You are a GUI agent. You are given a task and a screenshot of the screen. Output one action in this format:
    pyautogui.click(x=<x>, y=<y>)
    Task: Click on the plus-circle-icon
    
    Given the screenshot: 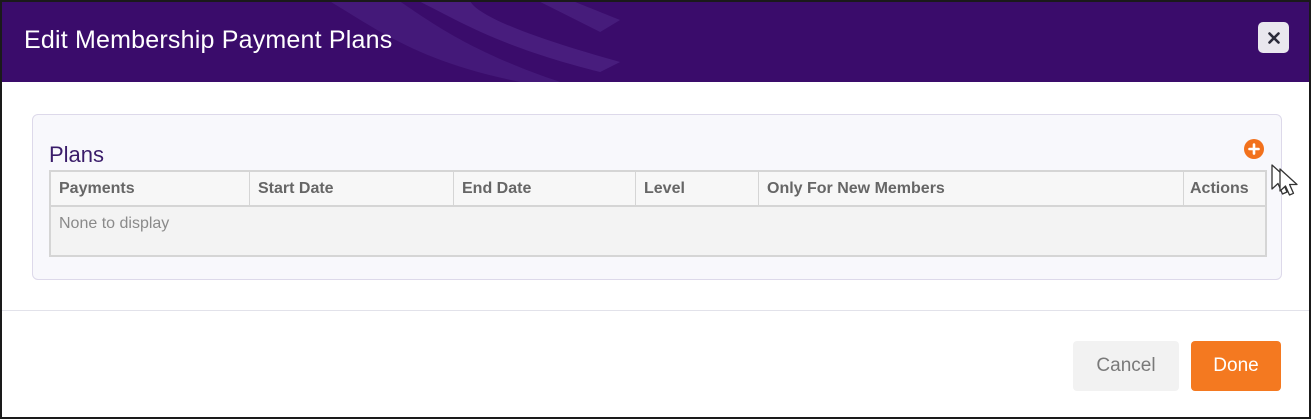 What is the action you would take?
    pyautogui.click(x=1254, y=149)
    